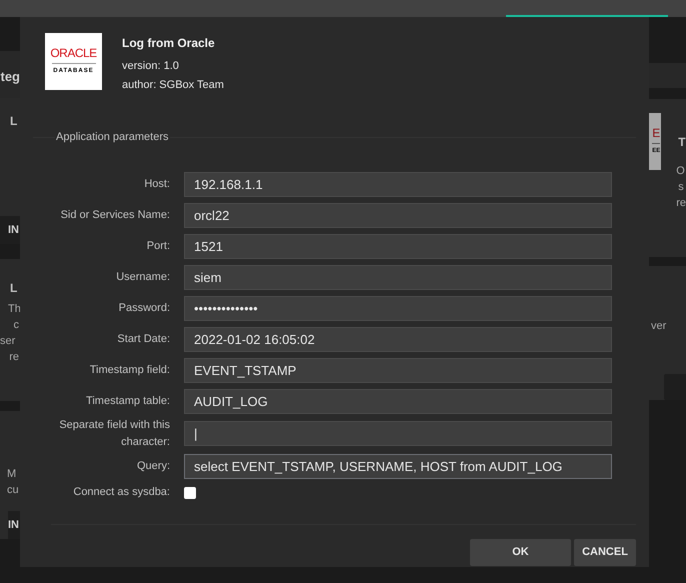  I want to click on card-description: ver, so click(659, 326).